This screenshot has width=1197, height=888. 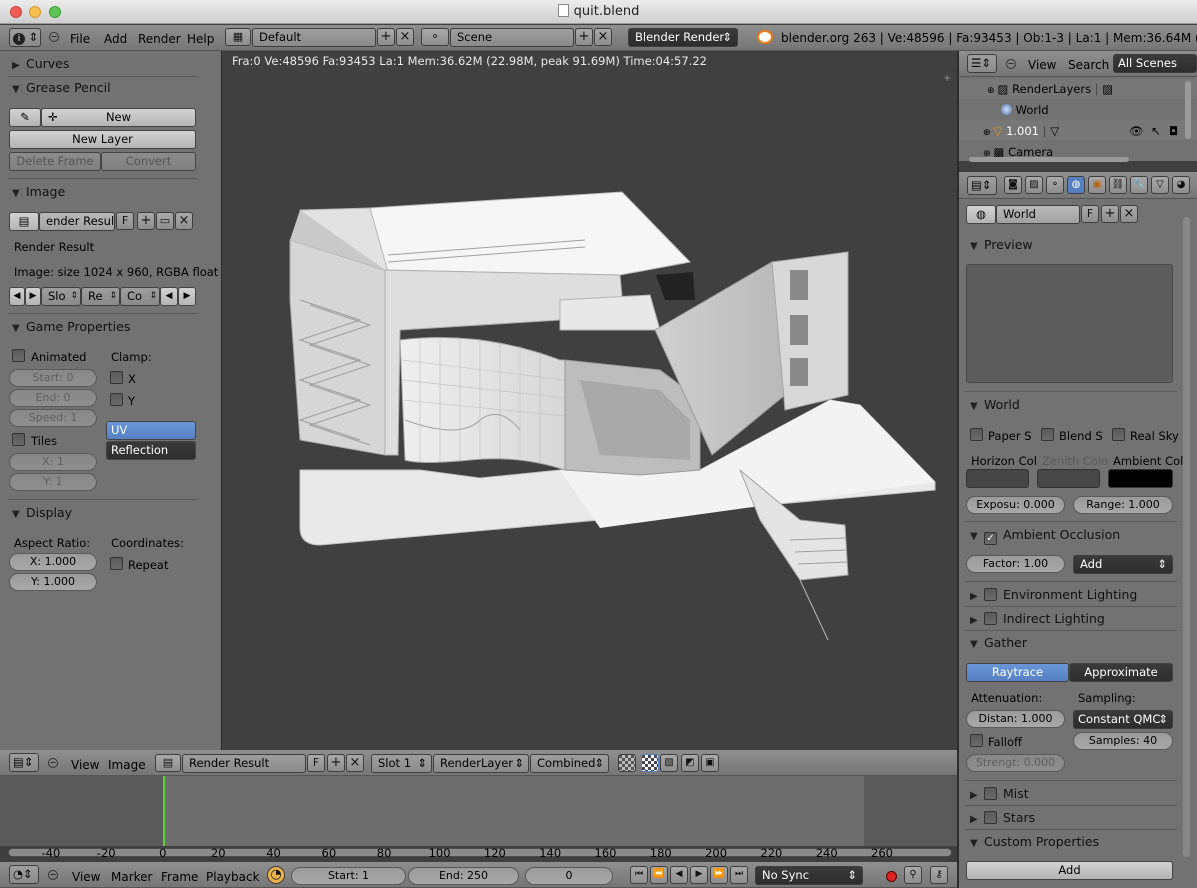 What do you see at coordinates (168, 763) in the screenshot?
I see `browse-image-icon: ▤` at bounding box center [168, 763].